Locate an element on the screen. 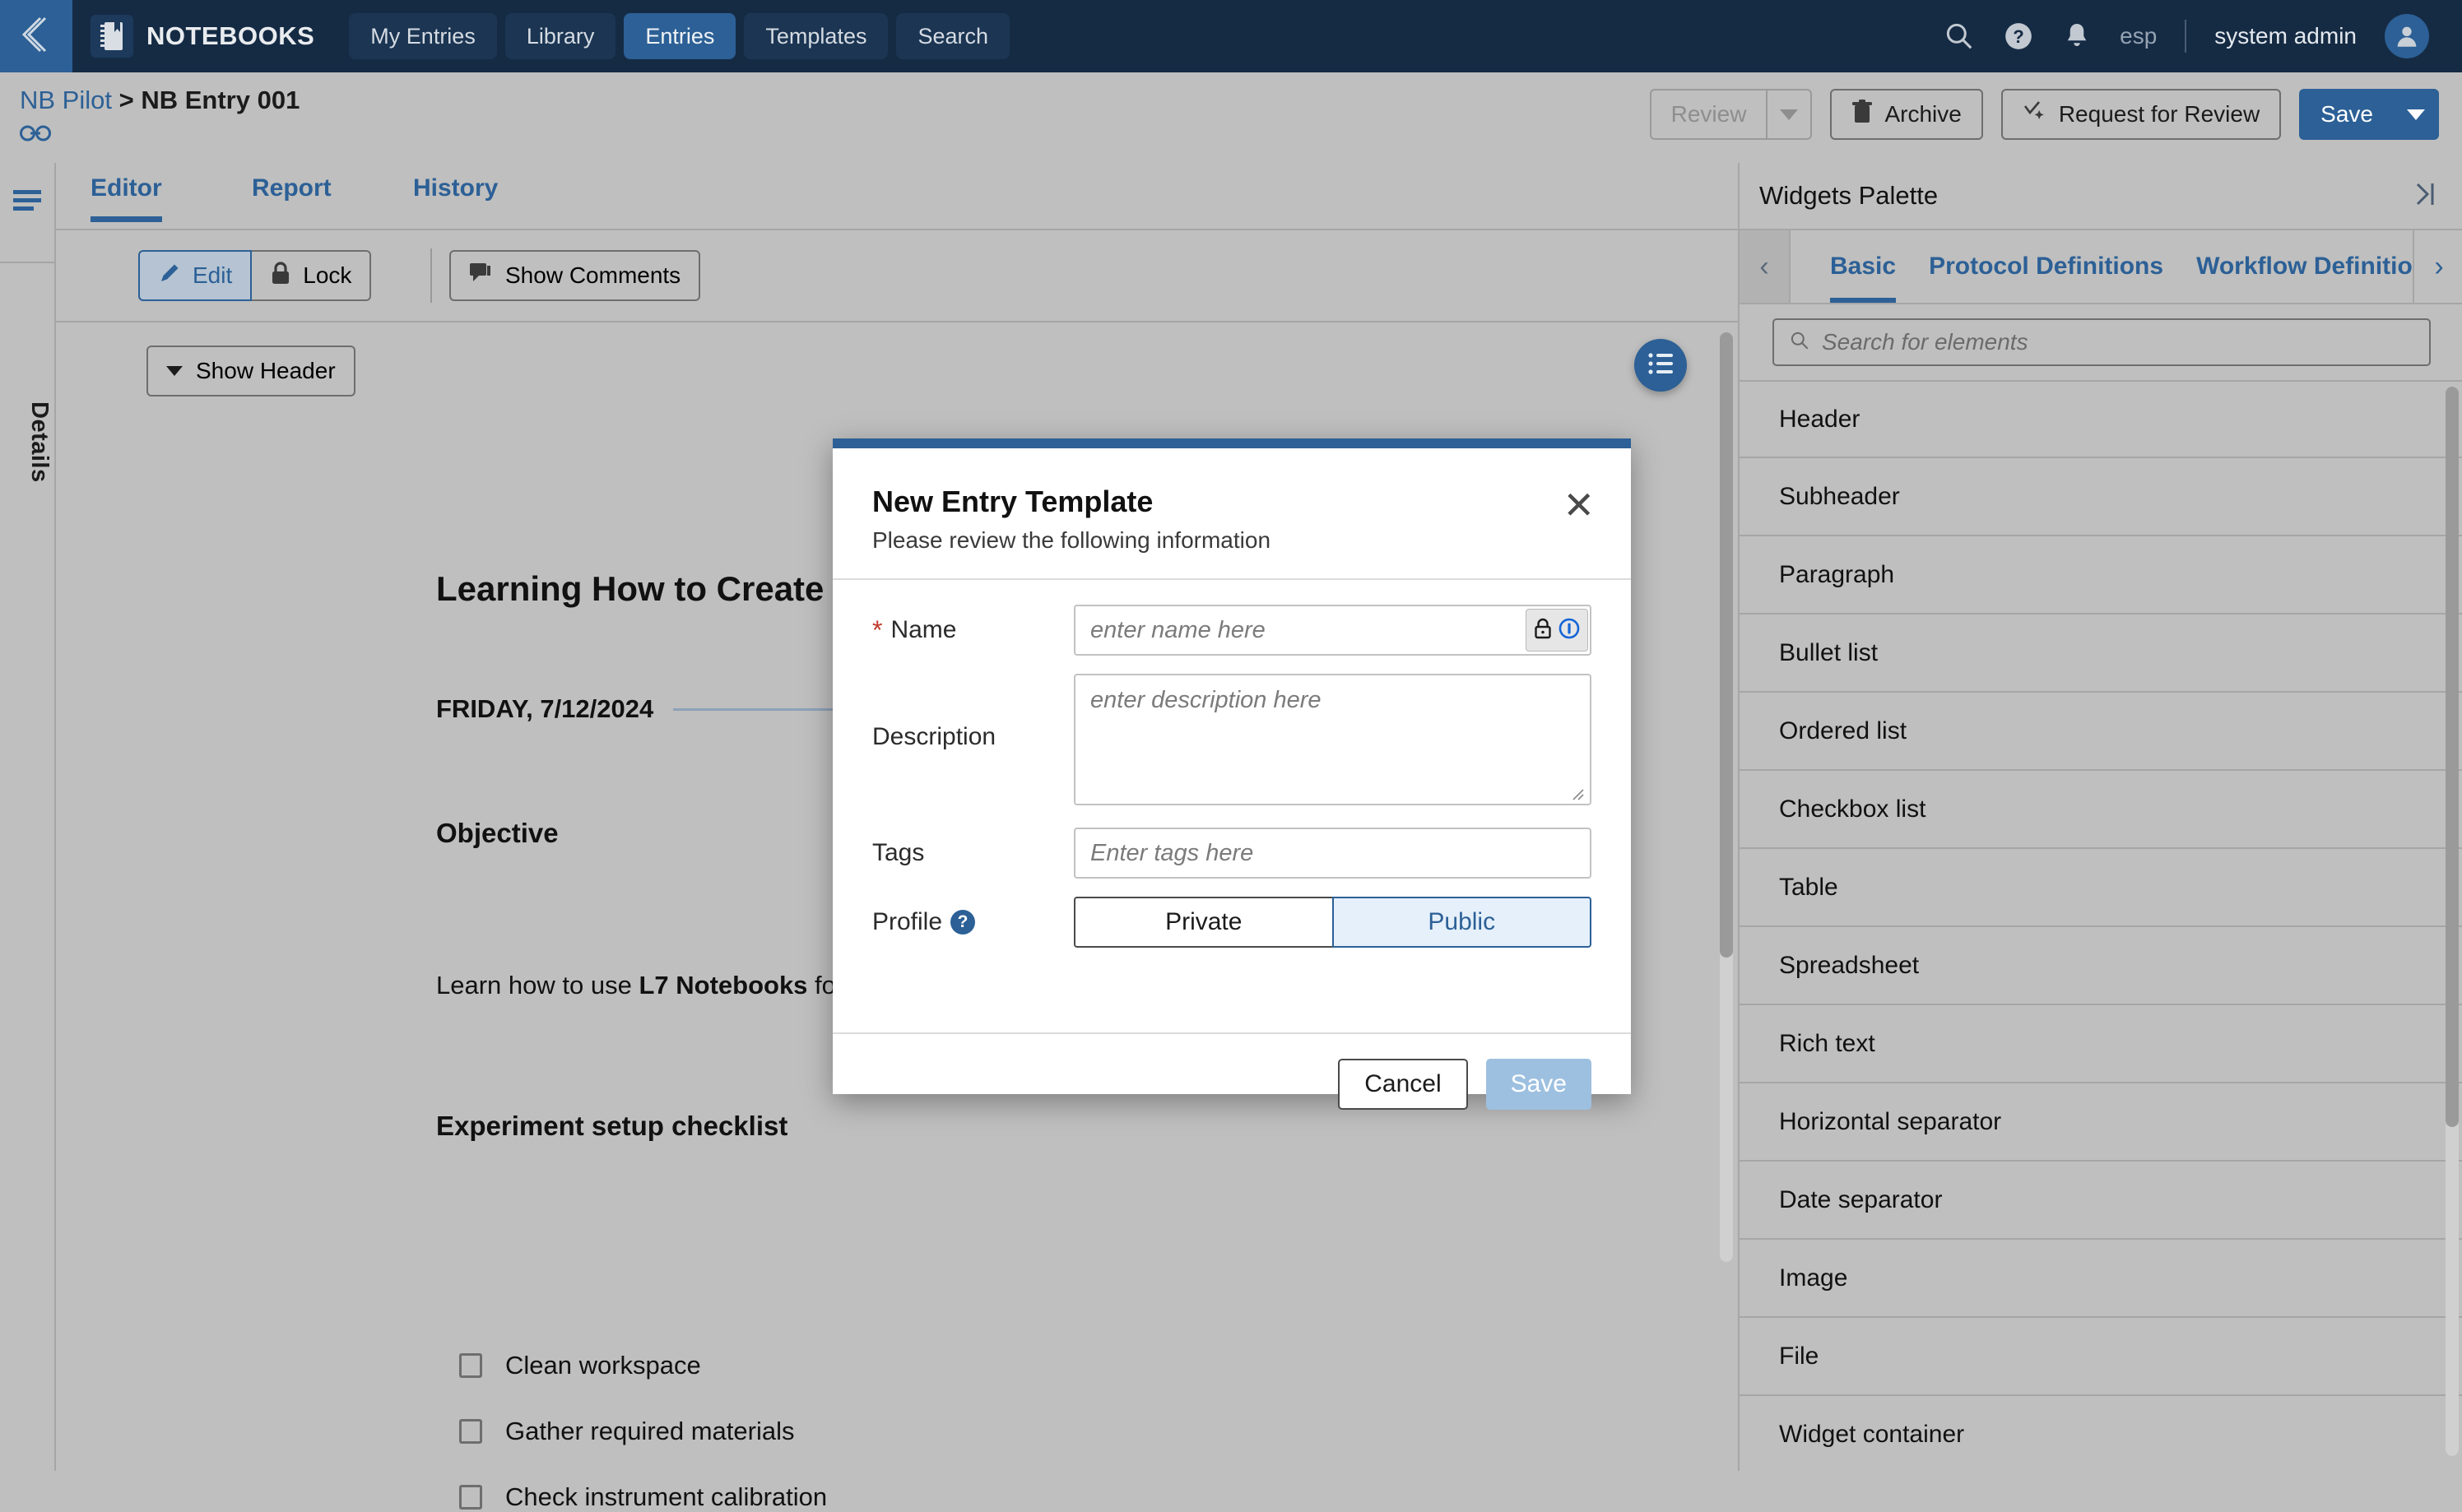 The height and width of the screenshot is (1512, 2462). close-icon: ✕ is located at coordinates (1579, 505).